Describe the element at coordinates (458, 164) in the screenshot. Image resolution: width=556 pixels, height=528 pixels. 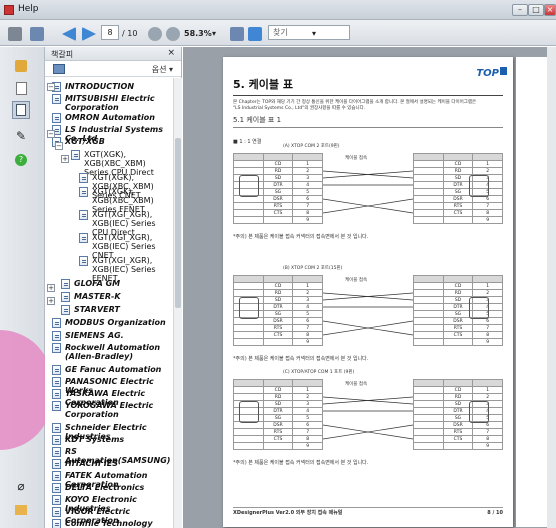
I see `signal-cell: CD` at that location.